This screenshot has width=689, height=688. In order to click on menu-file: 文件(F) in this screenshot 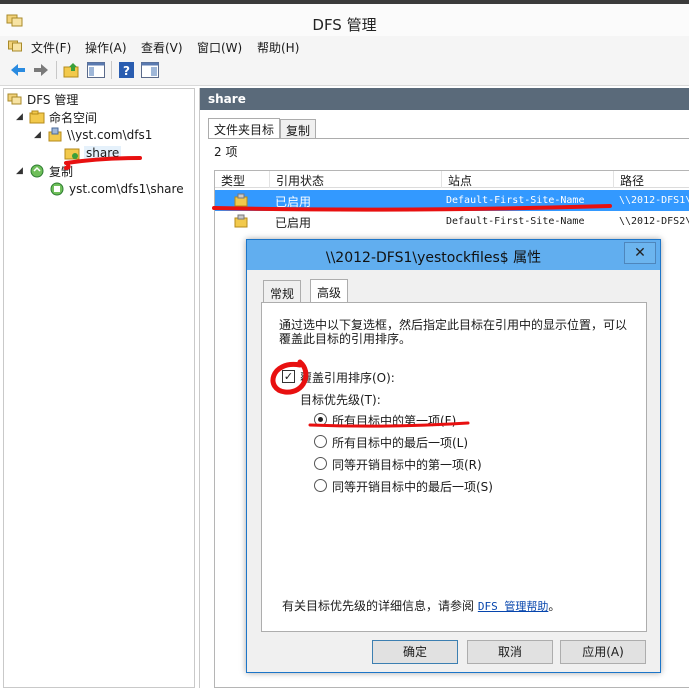, I will do `click(51, 47)`.